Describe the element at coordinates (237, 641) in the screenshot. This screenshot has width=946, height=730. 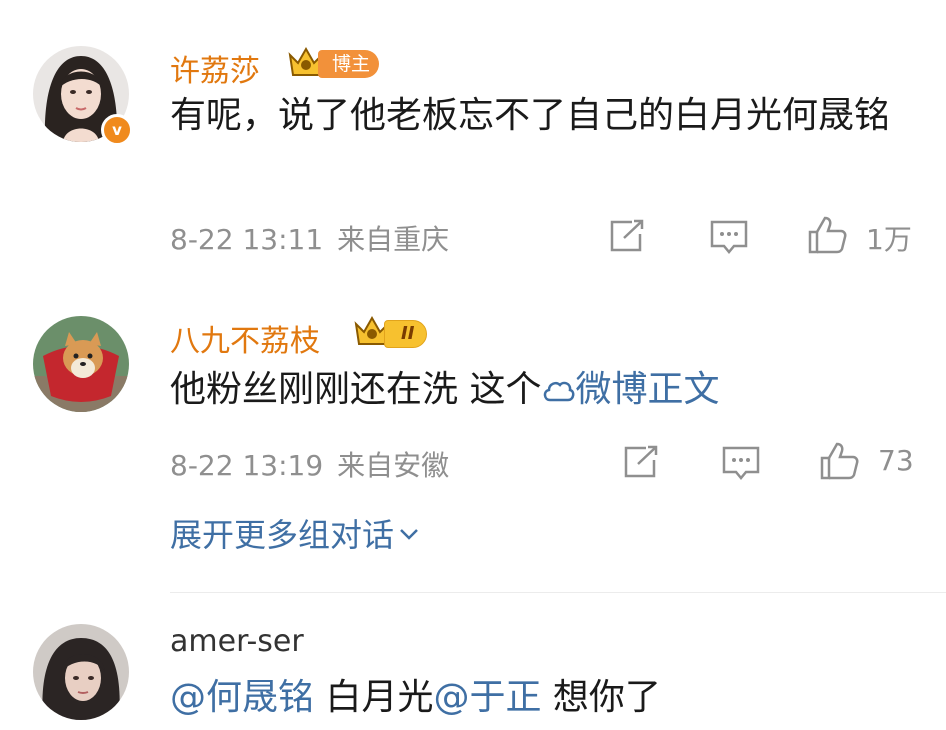
I see `username: amer-ser` at that location.